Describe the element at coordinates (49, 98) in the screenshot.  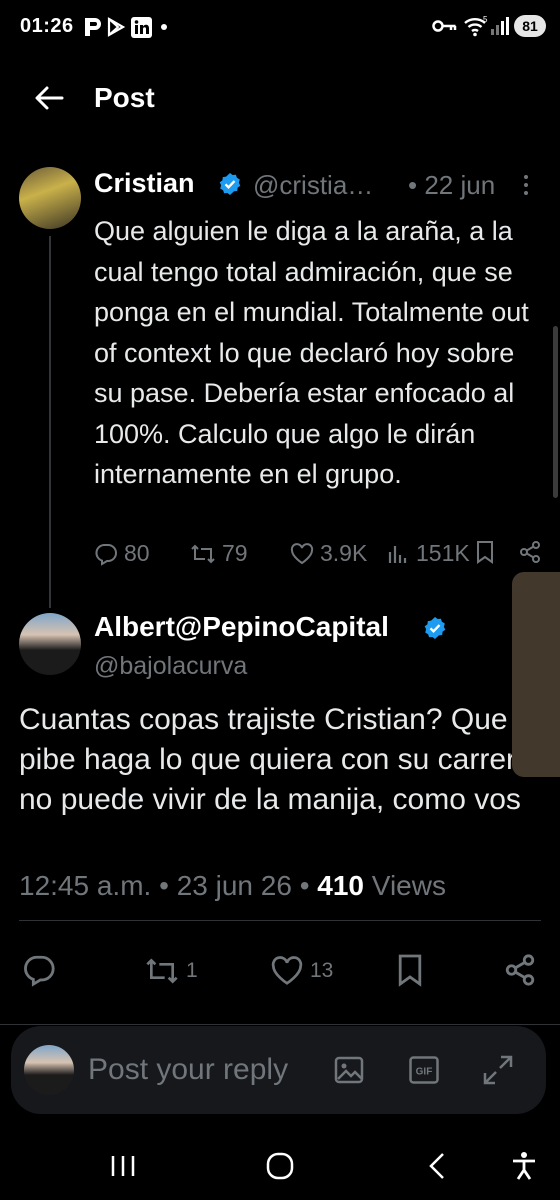
I see `back-arrow-icon` at that location.